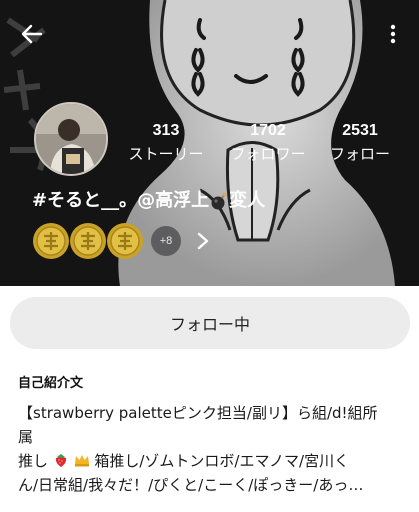 The height and width of the screenshot is (512, 419). Describe the element at coordinates (360, 130) in the screenshot. I see `stat-following-count: 2531` at that location.